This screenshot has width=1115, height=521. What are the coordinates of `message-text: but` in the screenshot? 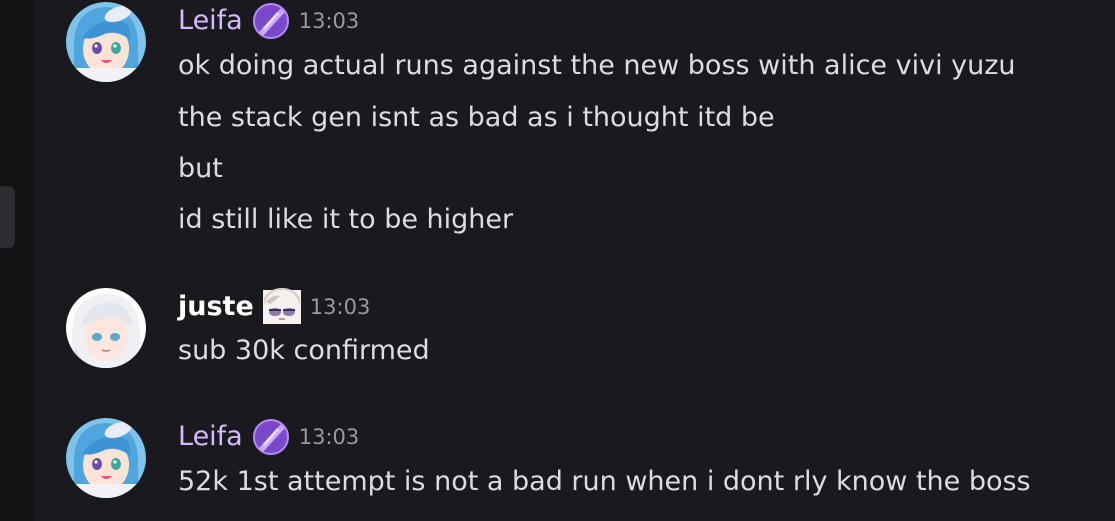 It's located at (200, 168).